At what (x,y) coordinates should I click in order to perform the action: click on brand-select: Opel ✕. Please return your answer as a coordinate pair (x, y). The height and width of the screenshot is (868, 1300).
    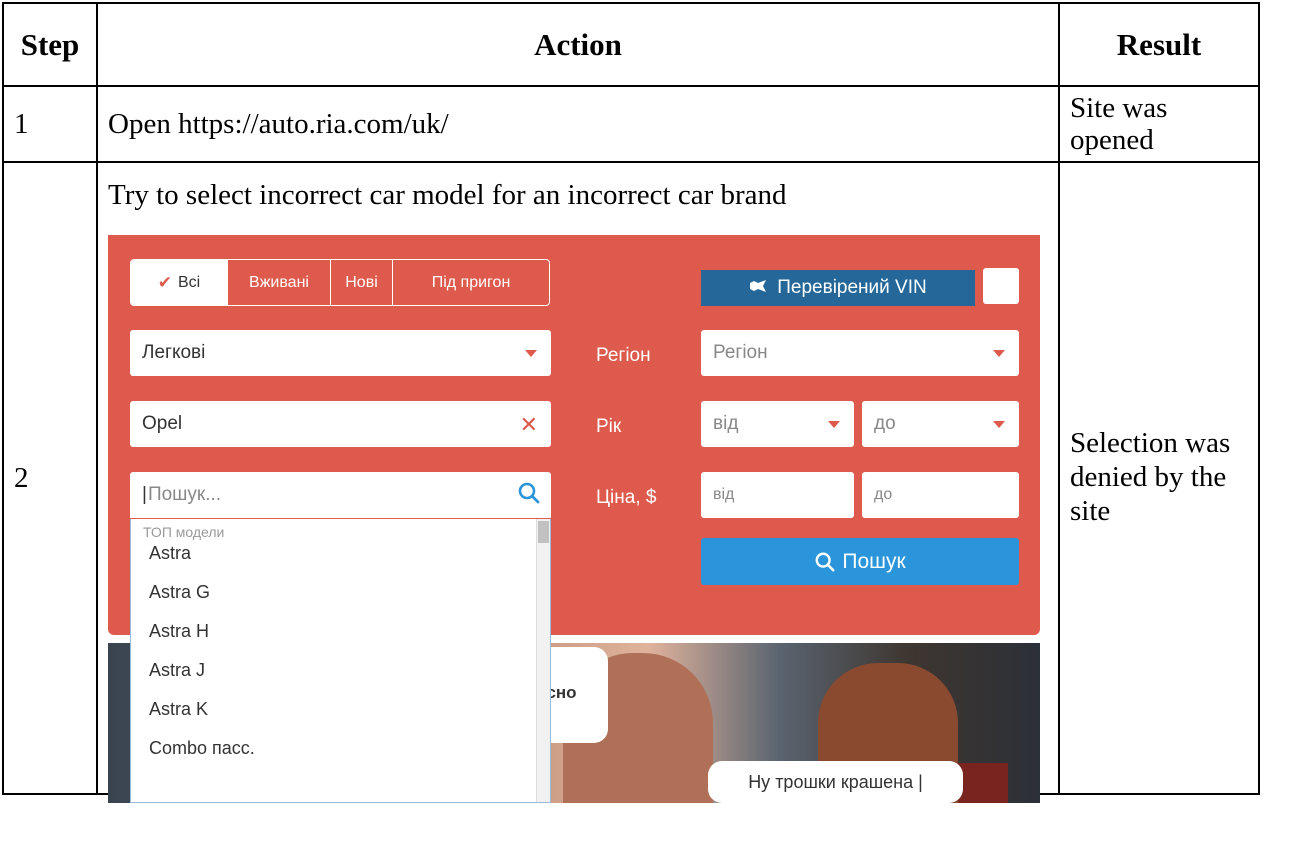
    Looking at the image, I should click on (340, 424).